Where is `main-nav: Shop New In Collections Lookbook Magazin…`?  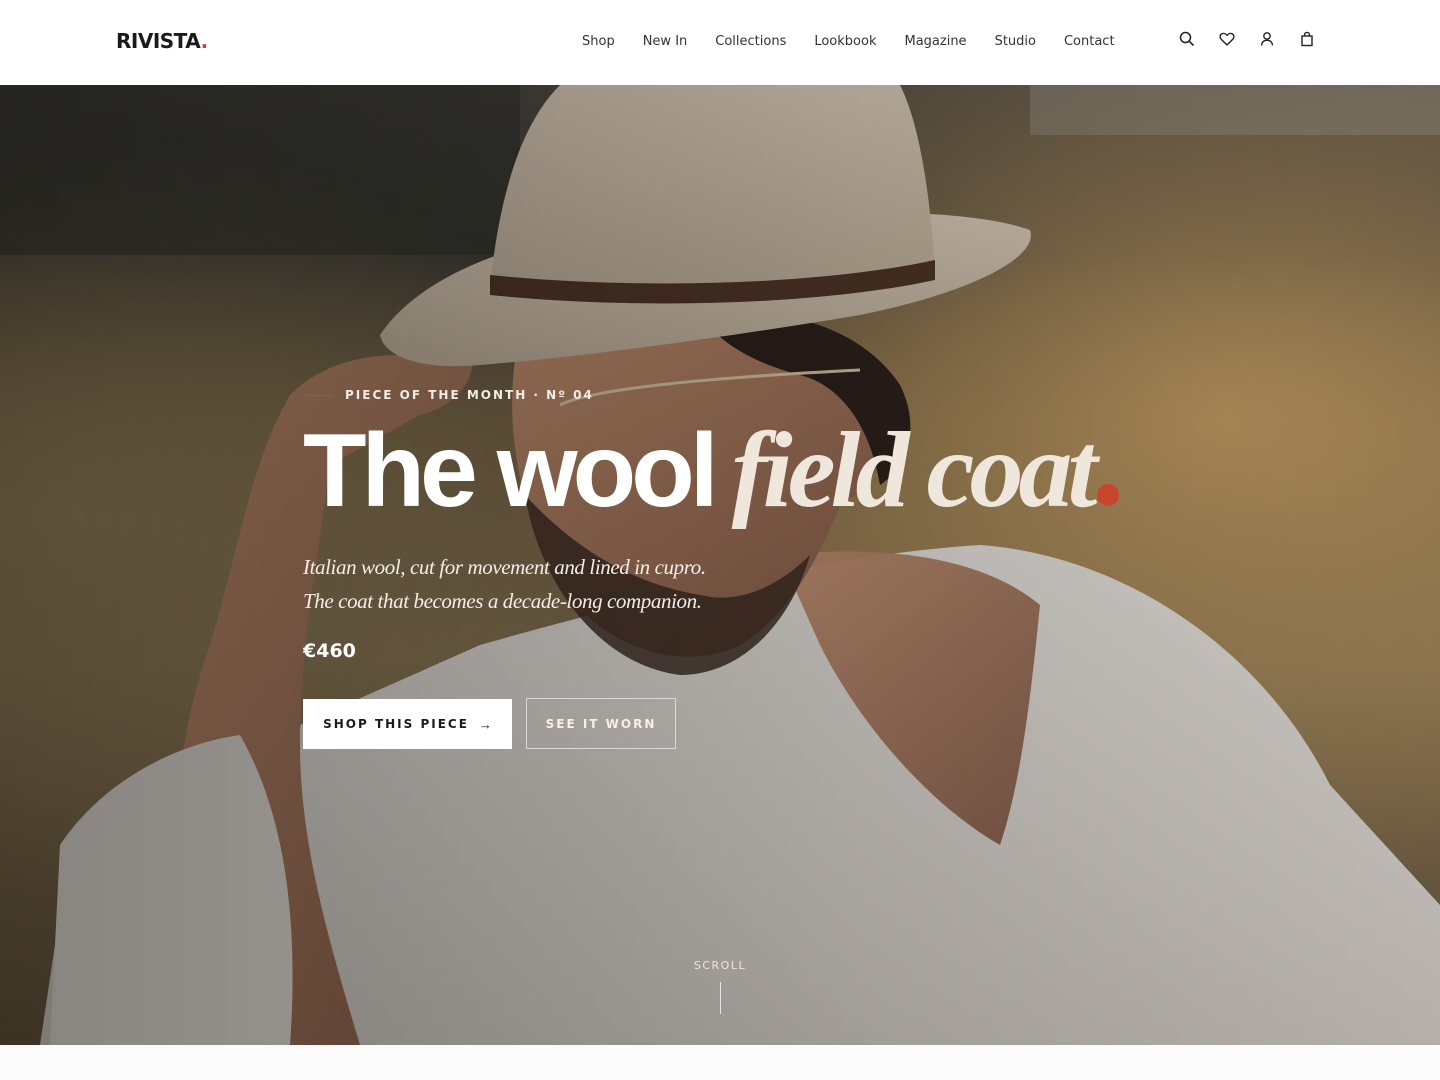 main-nav: Shop New In Collections Lookbook Magazin… is located at coordinates (848, 41).